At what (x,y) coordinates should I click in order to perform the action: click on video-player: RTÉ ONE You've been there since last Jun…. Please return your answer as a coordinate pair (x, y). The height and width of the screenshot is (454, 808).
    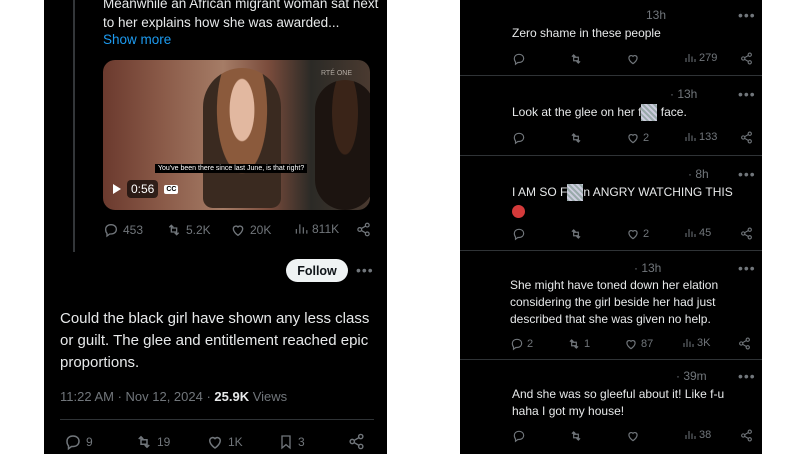
    Looking at the image, I should click on (236, 135).